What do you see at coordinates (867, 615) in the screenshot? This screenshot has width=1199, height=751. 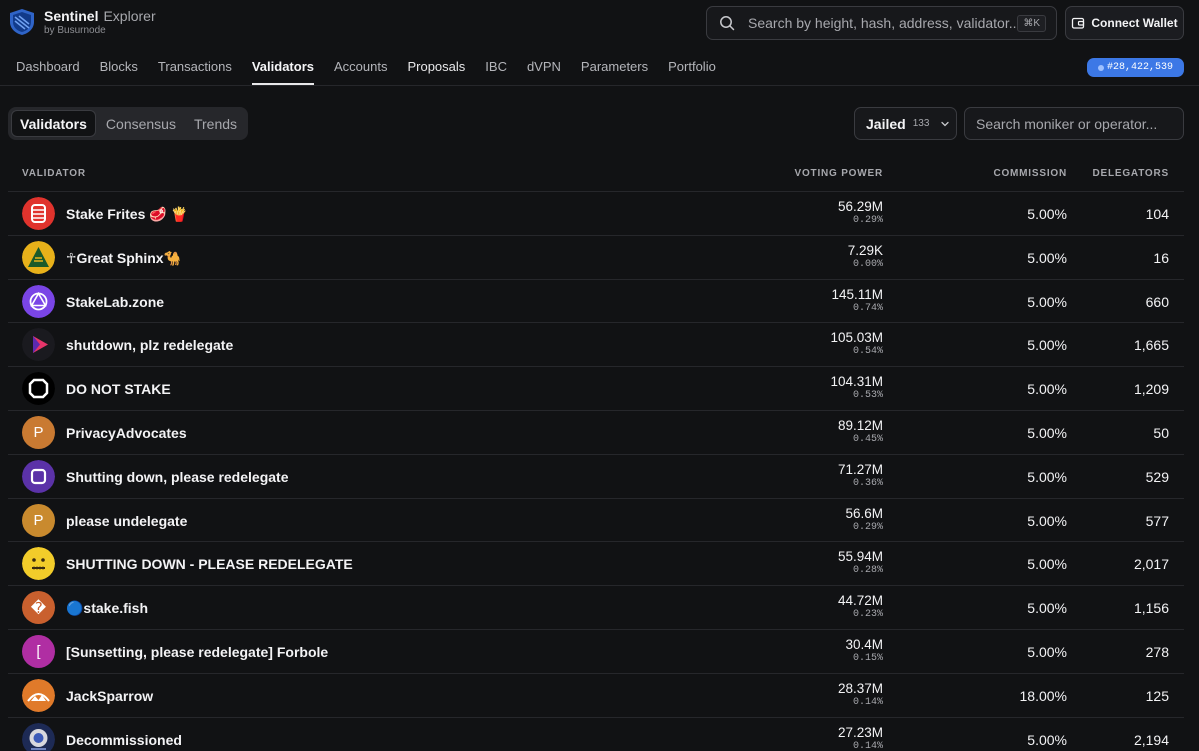 I see `voting-power-percent: 0.23%` at bounding box center [867, 615].